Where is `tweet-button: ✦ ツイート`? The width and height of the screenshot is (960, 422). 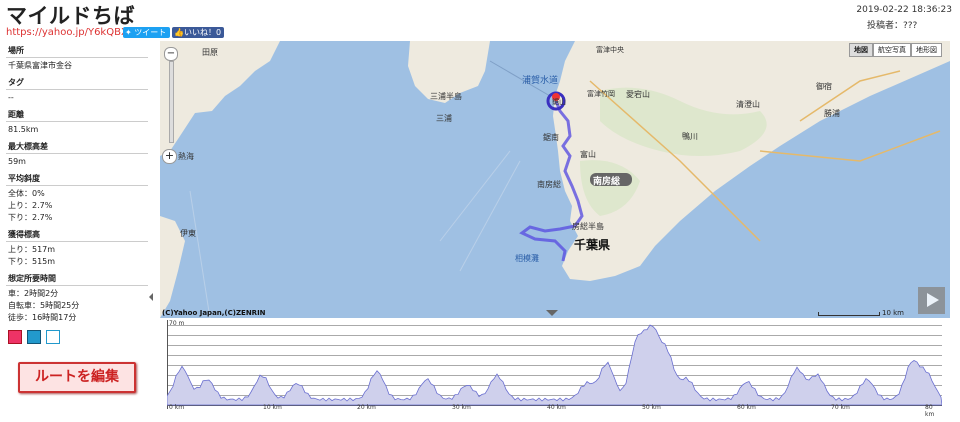 tweet-button: ✦ ツイート is located at coordinates (146, 32).